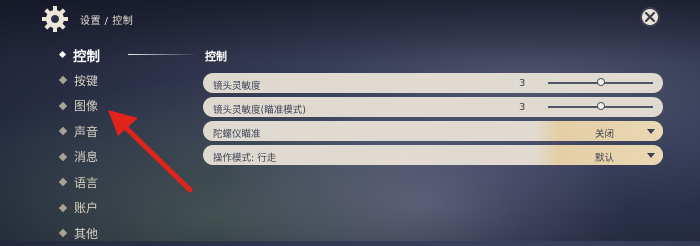 The height and width of the screenshot is (246, 700). I want to click on control-mode-dropdown: 默认, so click(599, 155).